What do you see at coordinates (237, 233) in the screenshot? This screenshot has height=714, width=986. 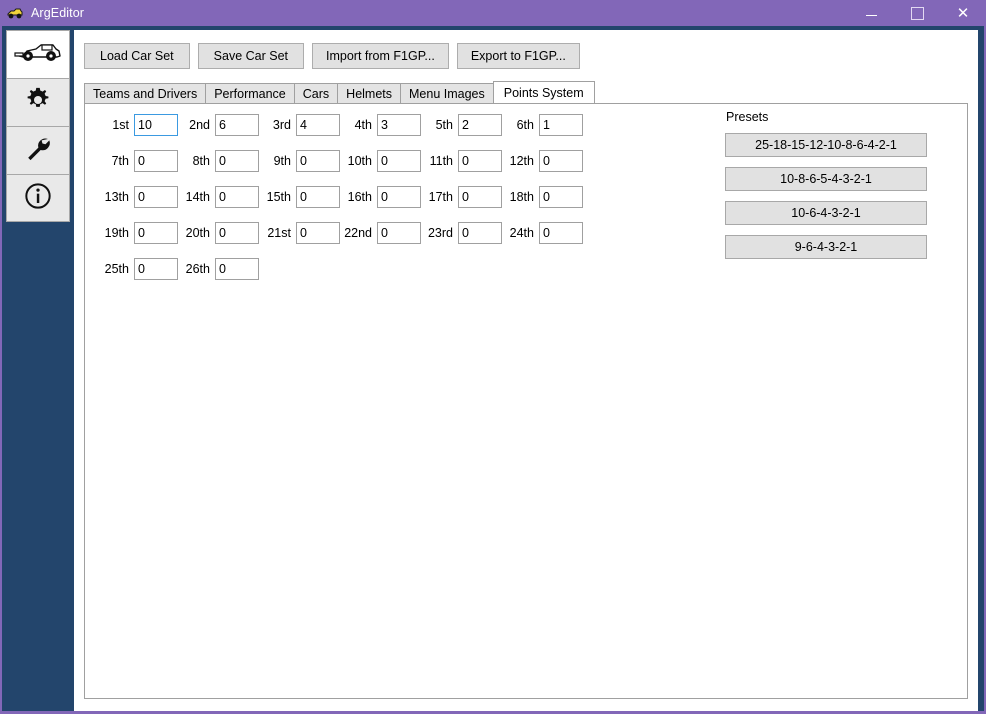 I see `points-input-20th` at bounding box center [237, 233].